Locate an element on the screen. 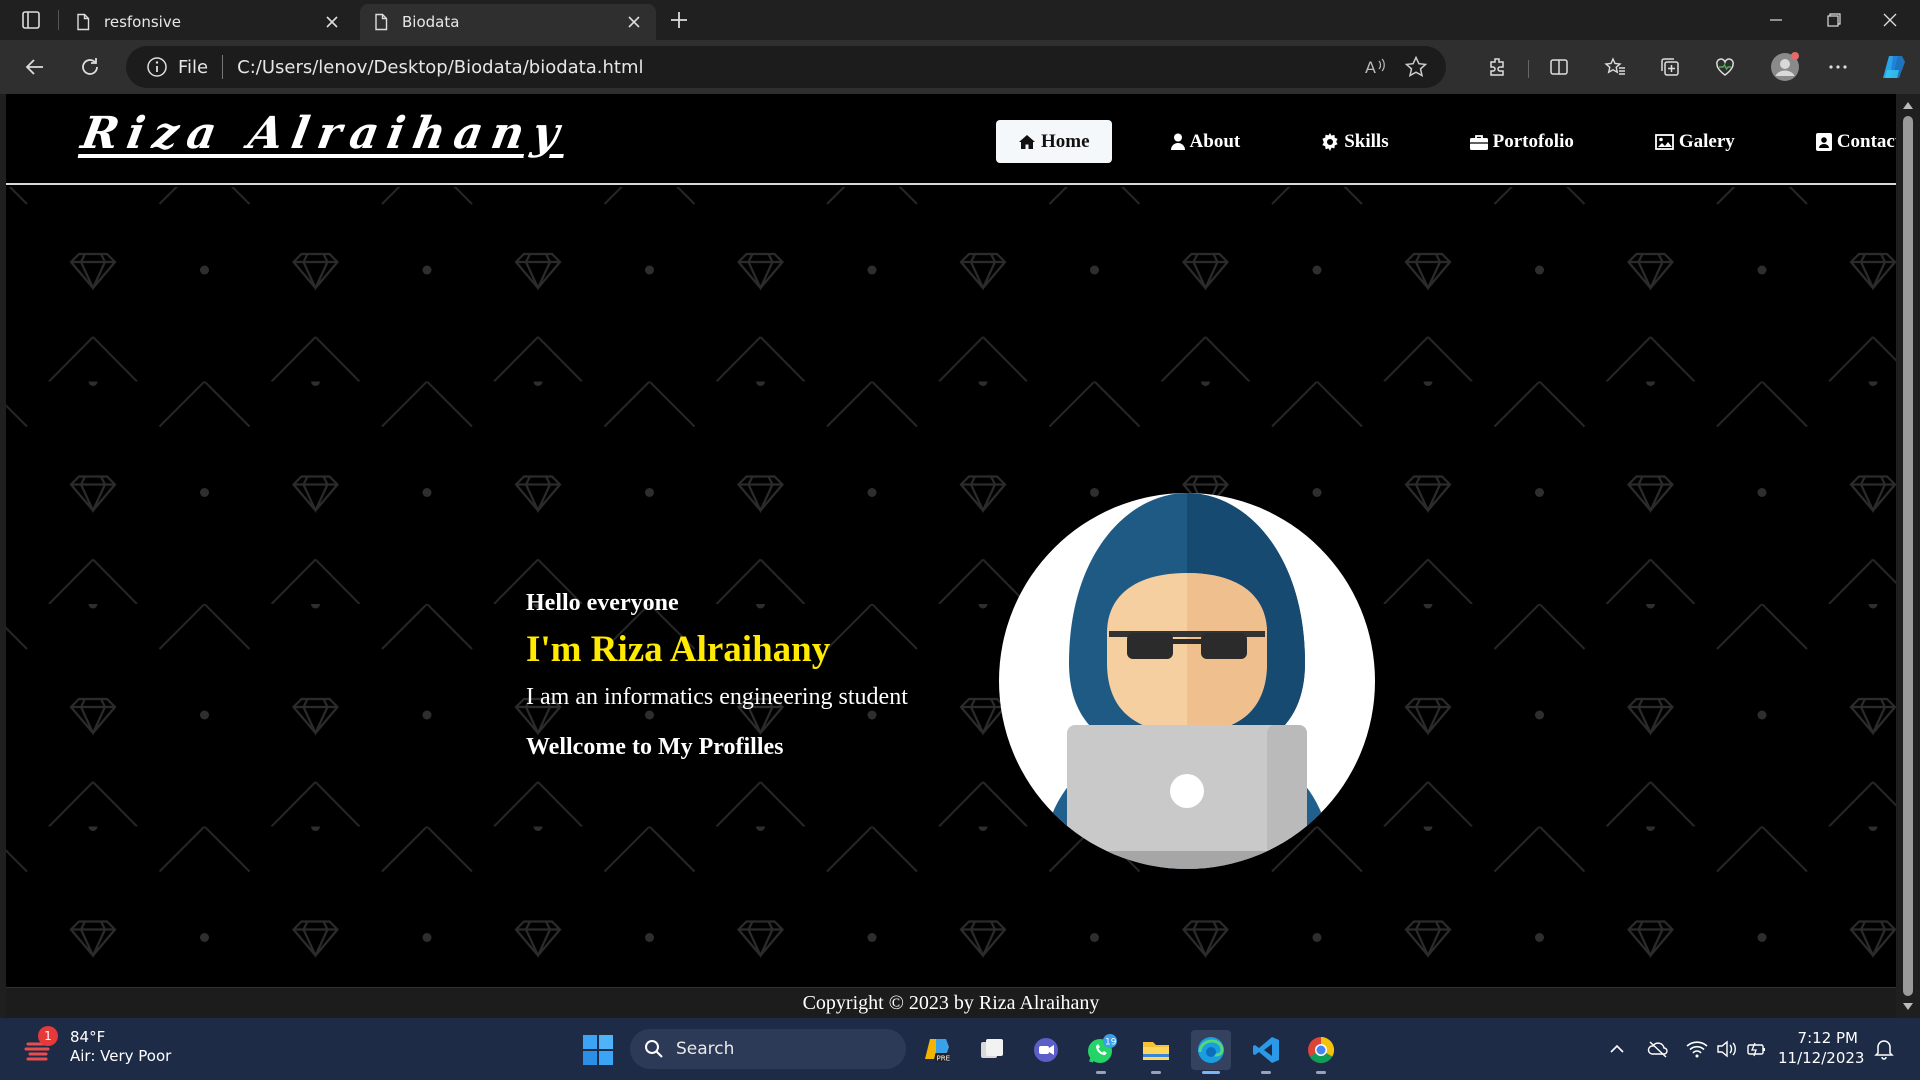 The image size is (1920, 1080). copilot-preview-icon: PRE is located at coordinates (937, 1050).